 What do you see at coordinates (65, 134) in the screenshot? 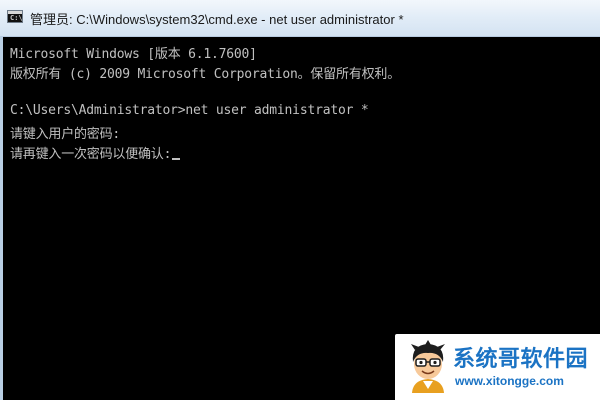
I see `console-line: 请键入用户的密码:` at bounding box center [65, 134].